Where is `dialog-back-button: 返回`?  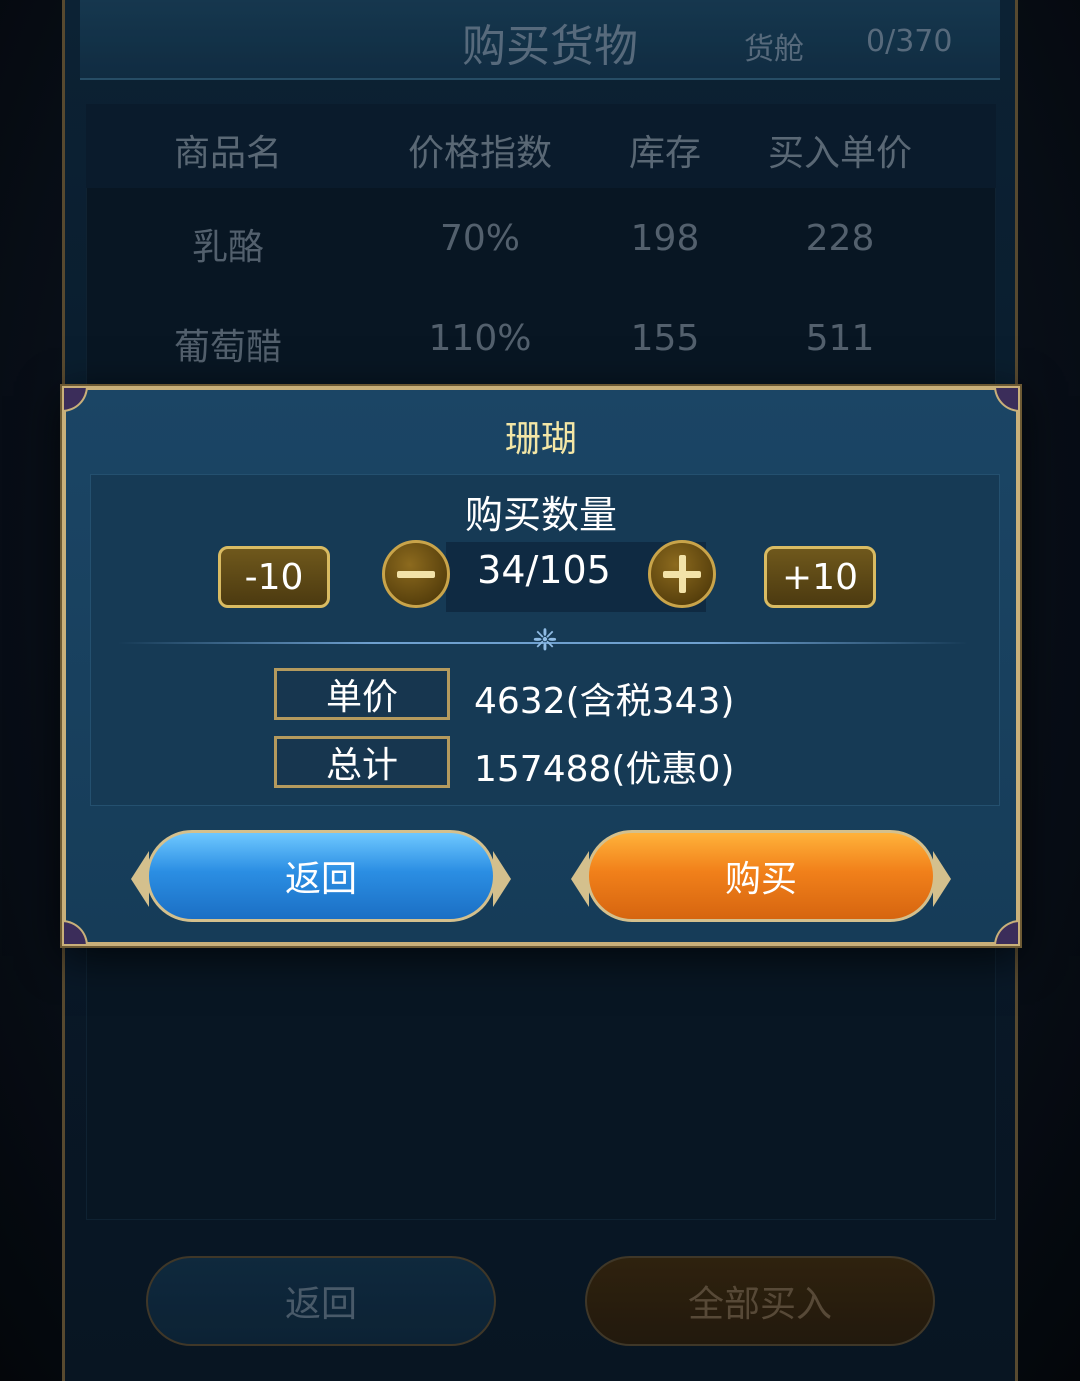
dialog-back-button: 返回 is located at coordinates (321, 876).